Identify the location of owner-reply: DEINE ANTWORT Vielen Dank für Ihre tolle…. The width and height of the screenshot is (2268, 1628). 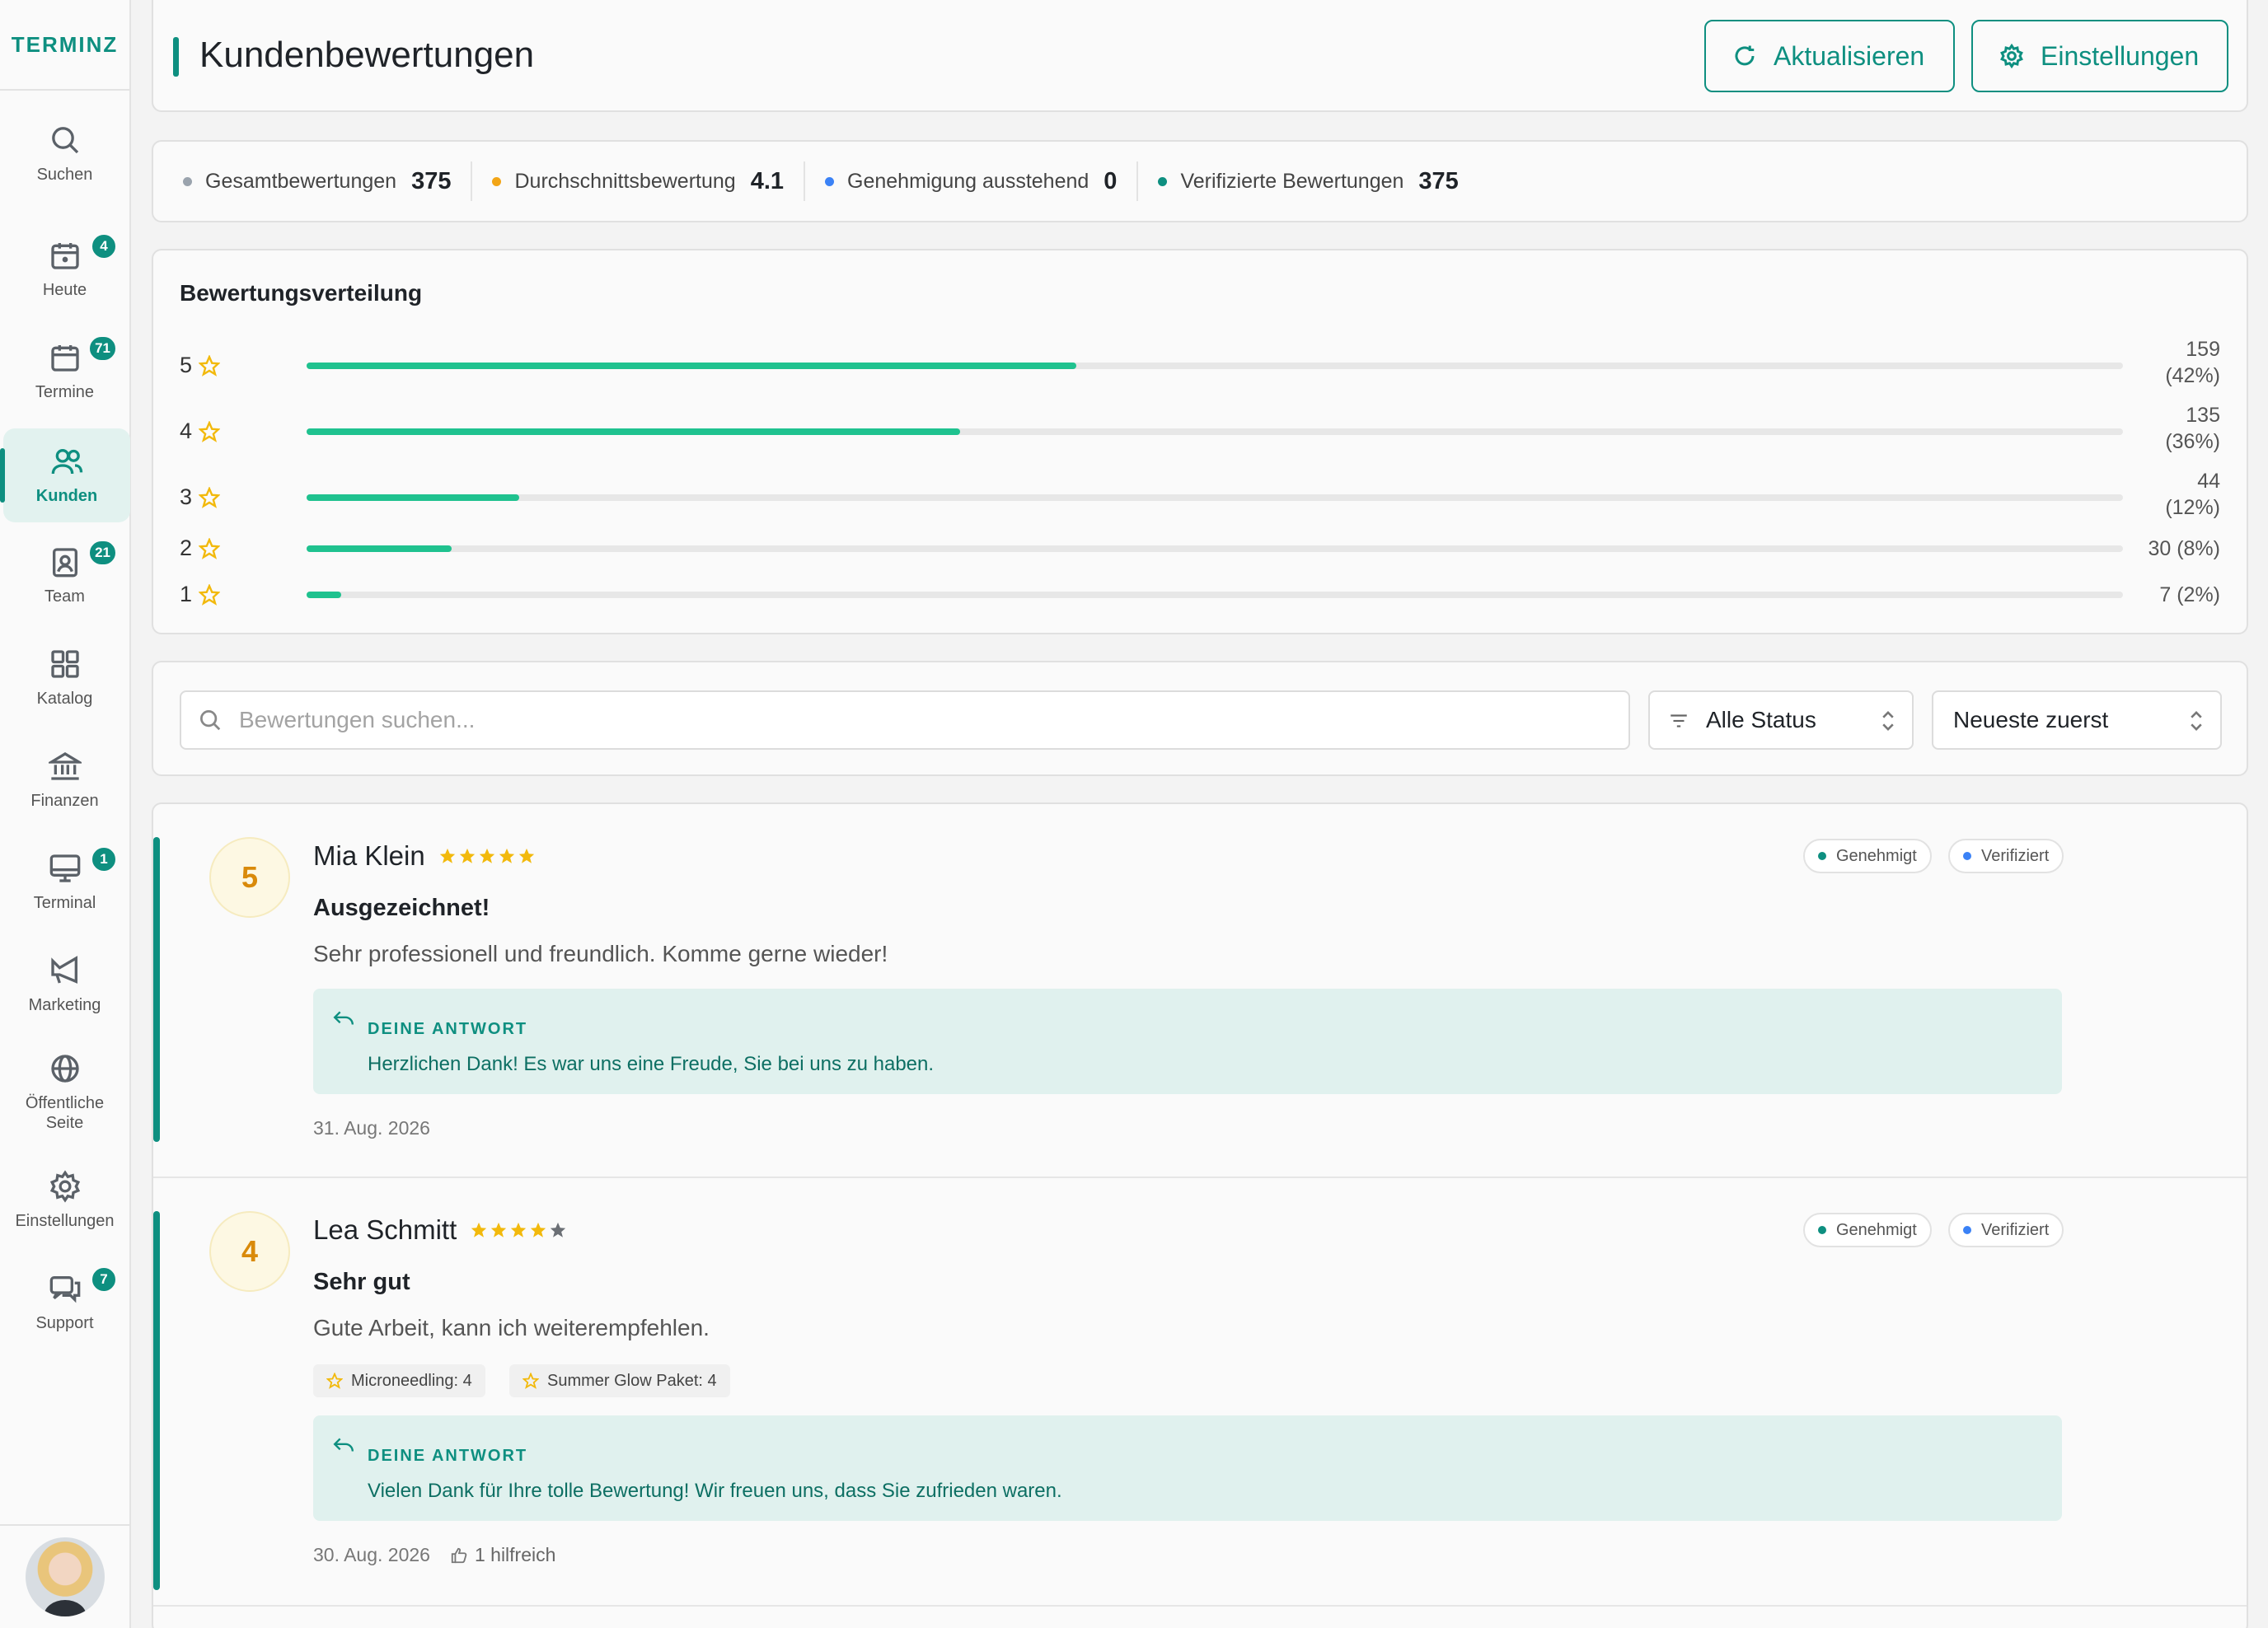
(1187, 1468).